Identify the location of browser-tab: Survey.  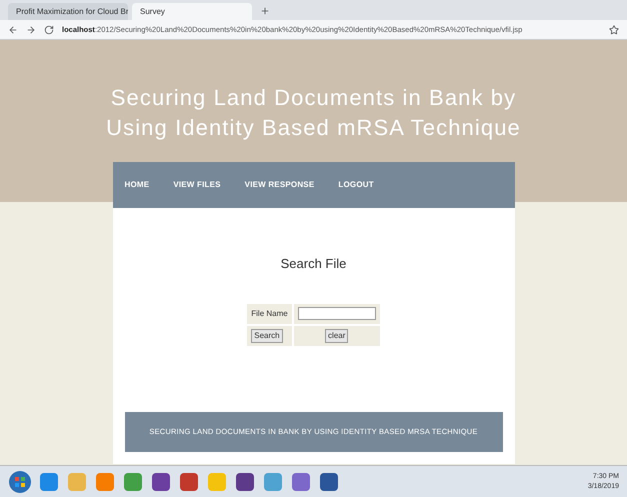
(192, 11).